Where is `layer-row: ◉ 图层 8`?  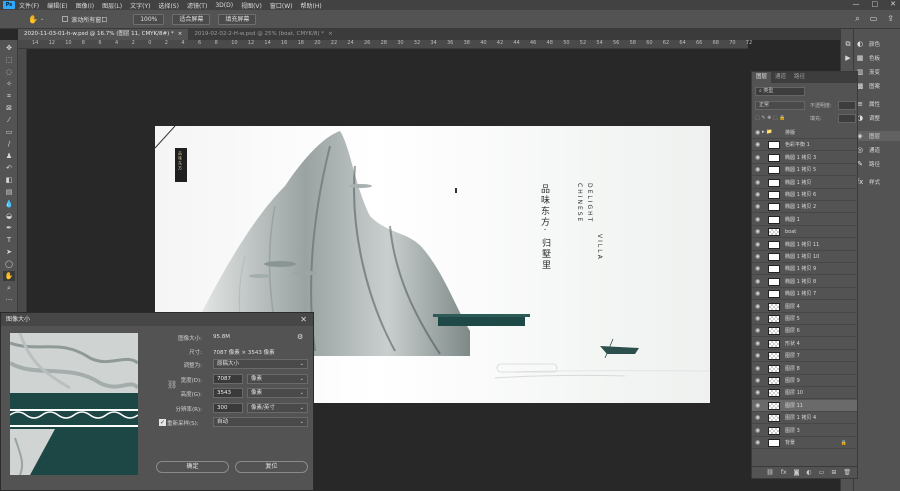 layer-row: ◉ 图层 8 is located at coordinates (804, 369).